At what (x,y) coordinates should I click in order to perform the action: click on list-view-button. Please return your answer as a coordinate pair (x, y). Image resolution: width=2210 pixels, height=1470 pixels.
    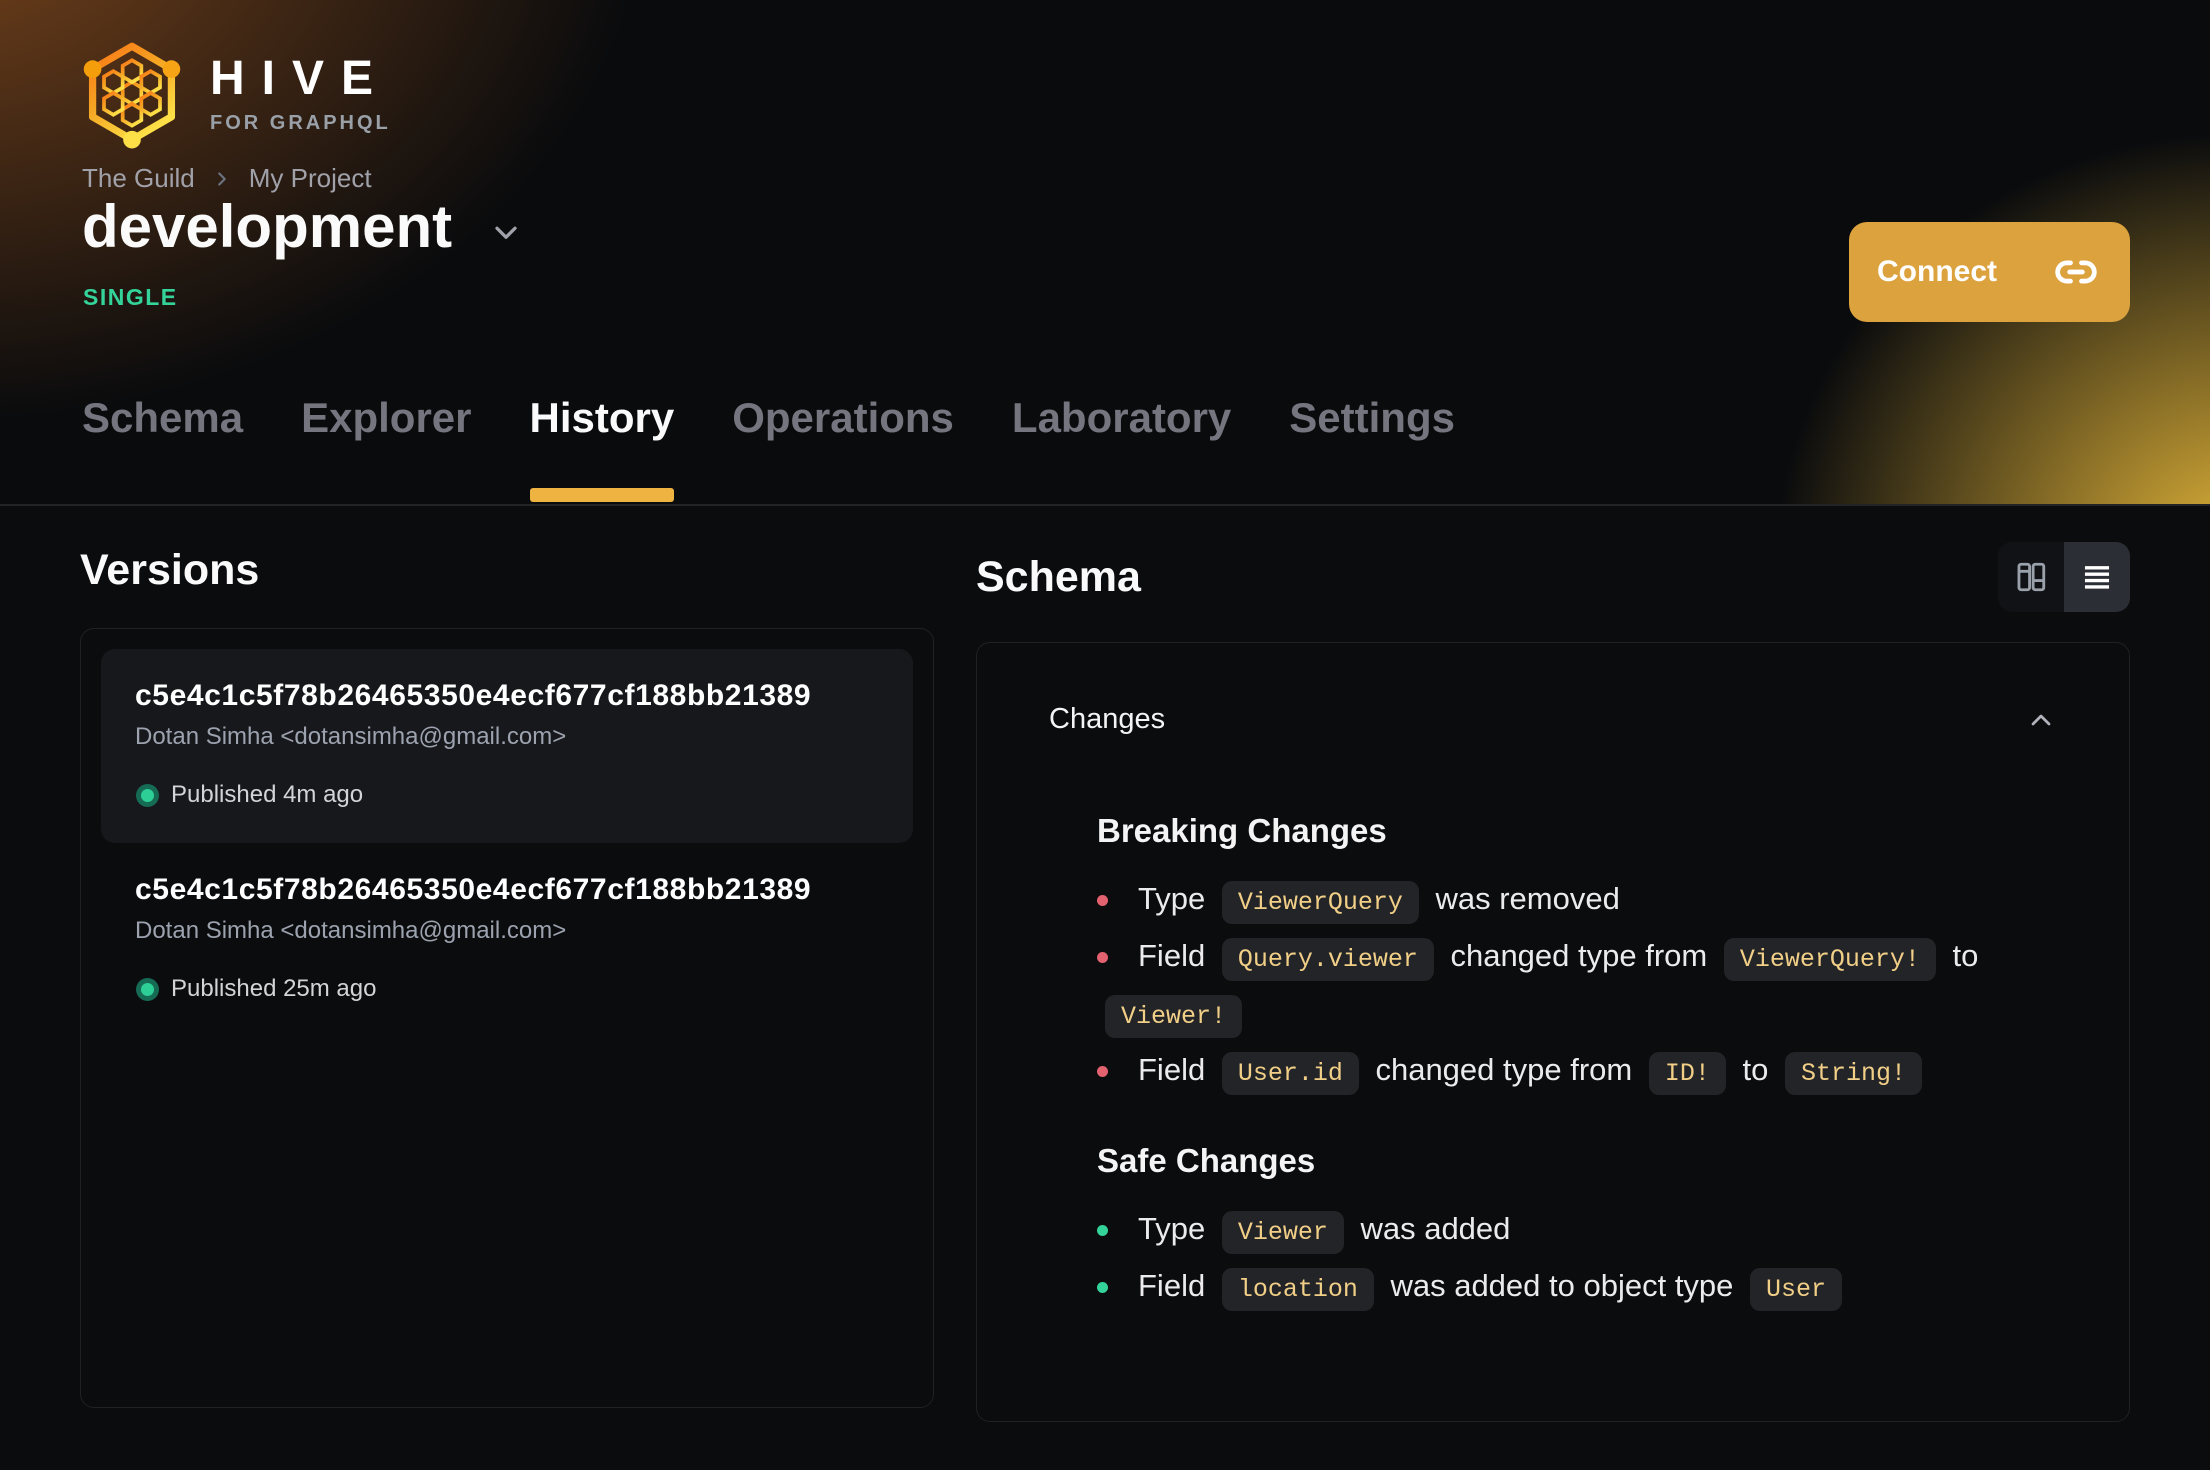
    Looking at the image, I should click on (2097, 577).